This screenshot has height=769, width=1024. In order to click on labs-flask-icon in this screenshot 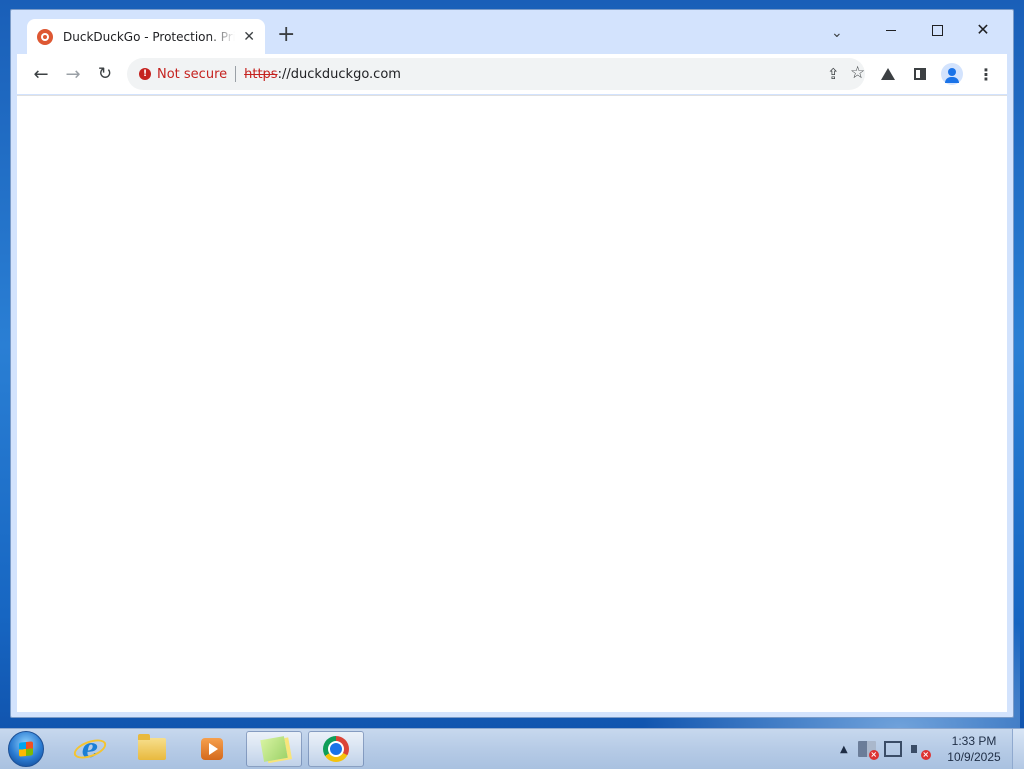, I will do `click(888, 74)`.